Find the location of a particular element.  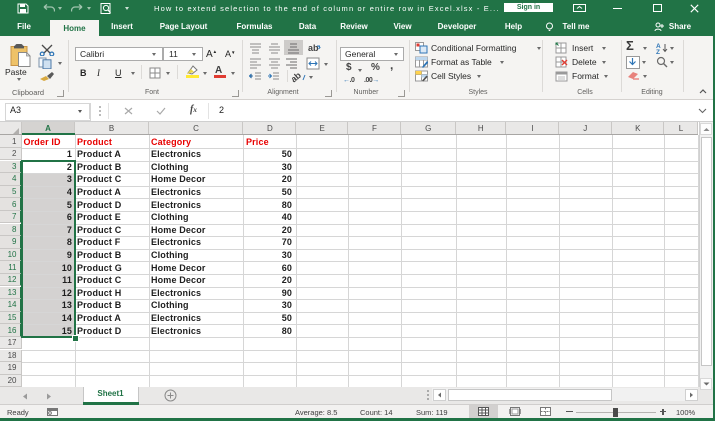

svg-text: Z is located at coordinates (658, 51).